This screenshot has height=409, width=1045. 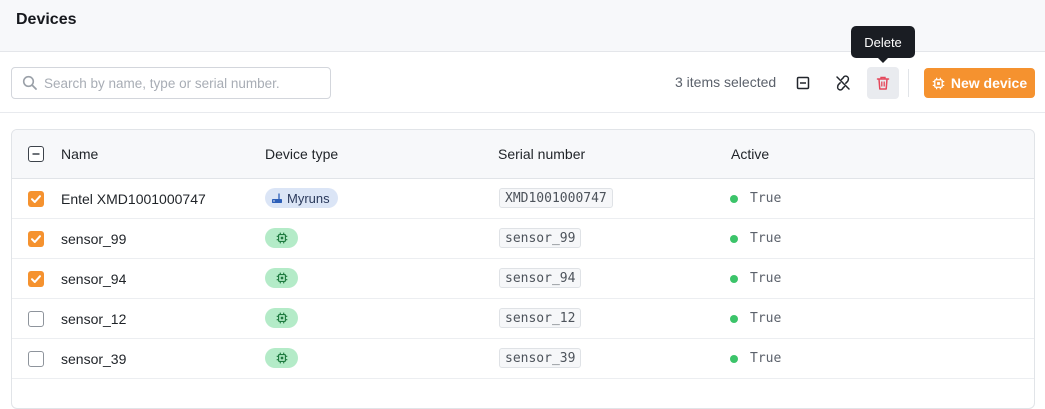 I want to click on table-row: sensor_94 sensor_94 True, so click(x=523, y=279).